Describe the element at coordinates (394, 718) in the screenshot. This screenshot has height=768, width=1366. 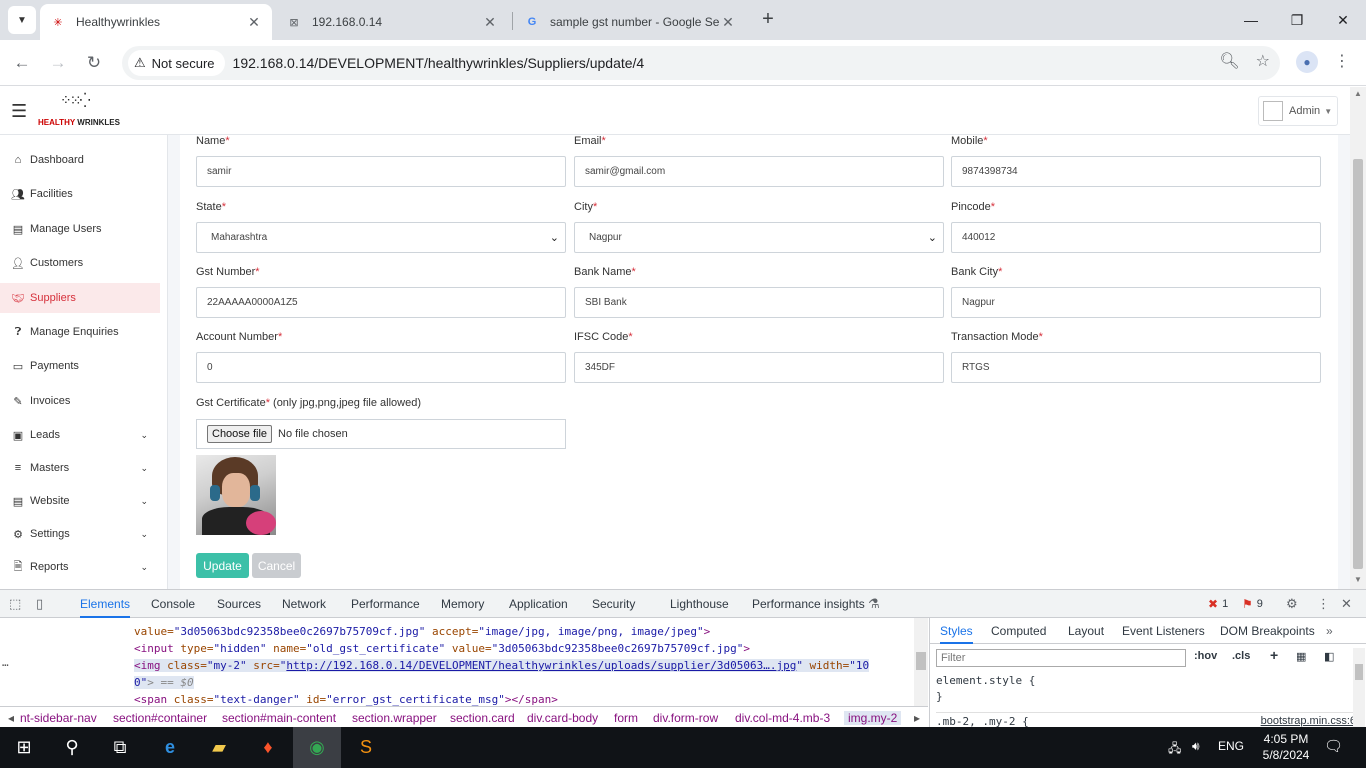
I see `breadcrumb: section.wrapper` at that location.